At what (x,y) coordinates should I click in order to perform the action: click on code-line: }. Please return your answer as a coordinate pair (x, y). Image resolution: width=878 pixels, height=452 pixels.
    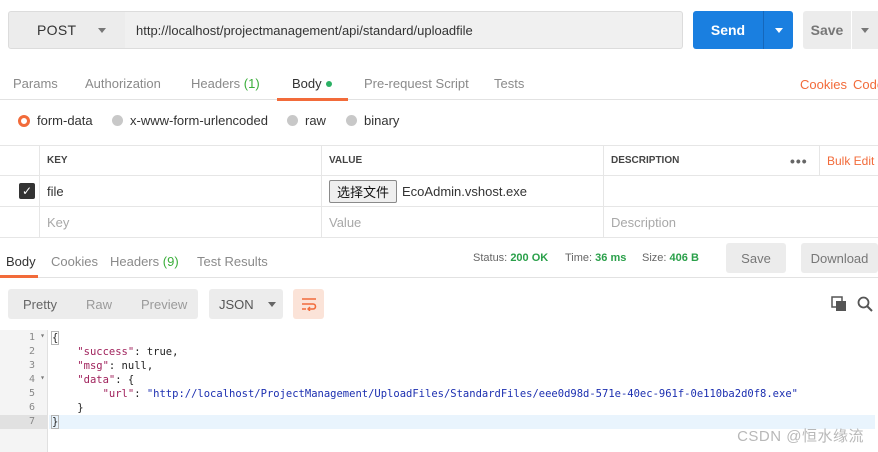
    Looking at the image, I should click on (80, 408).